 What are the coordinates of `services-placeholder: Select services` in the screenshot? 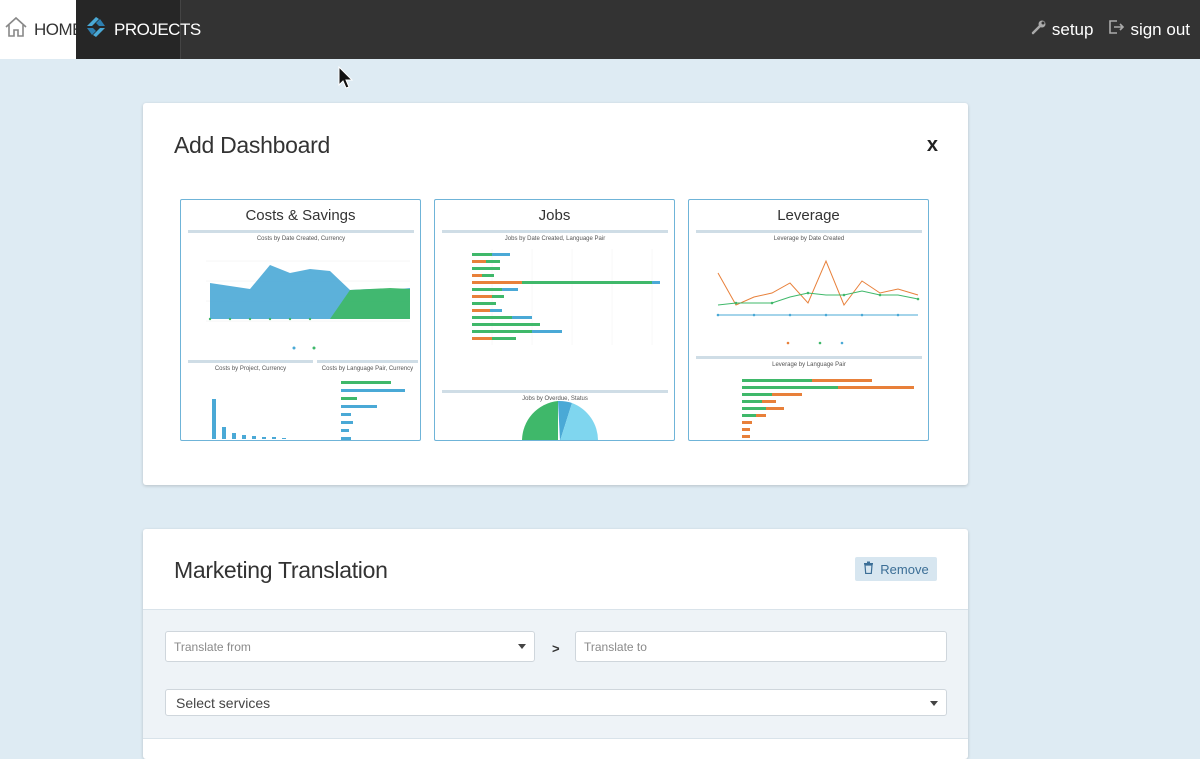 It's located at (223, 702).